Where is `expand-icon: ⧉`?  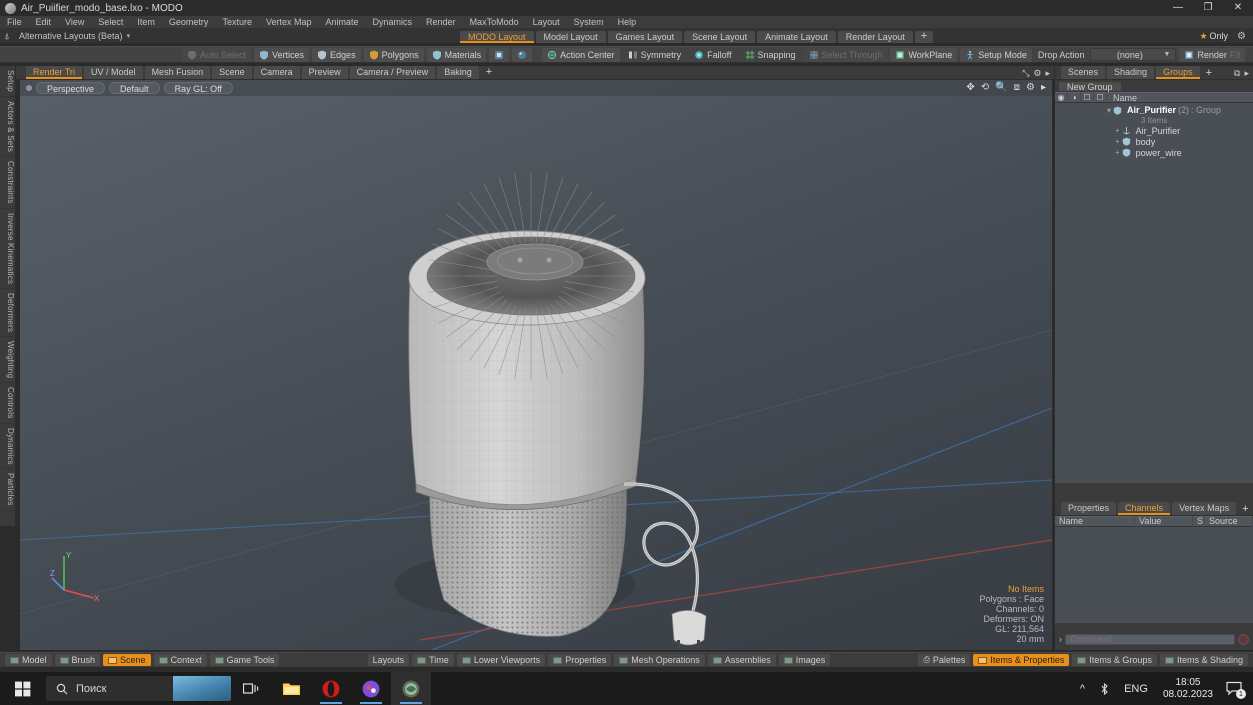
expand-icon: ⧉ is located at coordinates (1237, 73).